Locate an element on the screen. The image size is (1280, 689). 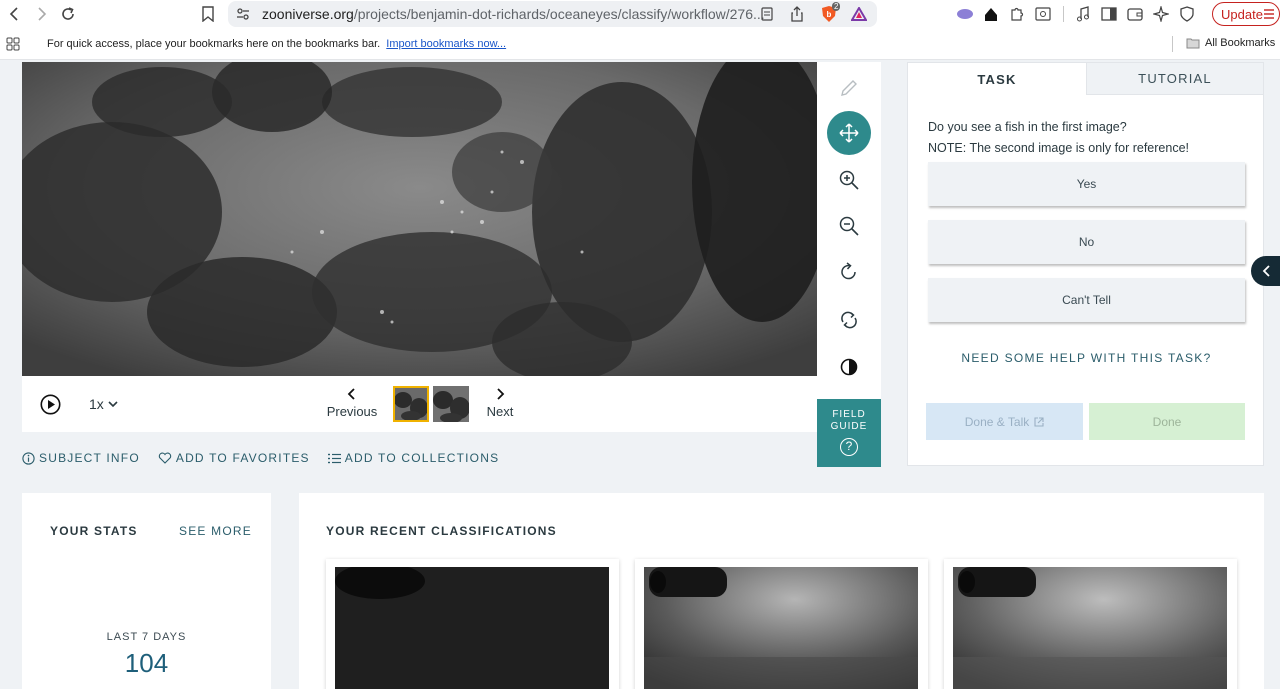
bookmark-icon is located at coordinates (208, 14).